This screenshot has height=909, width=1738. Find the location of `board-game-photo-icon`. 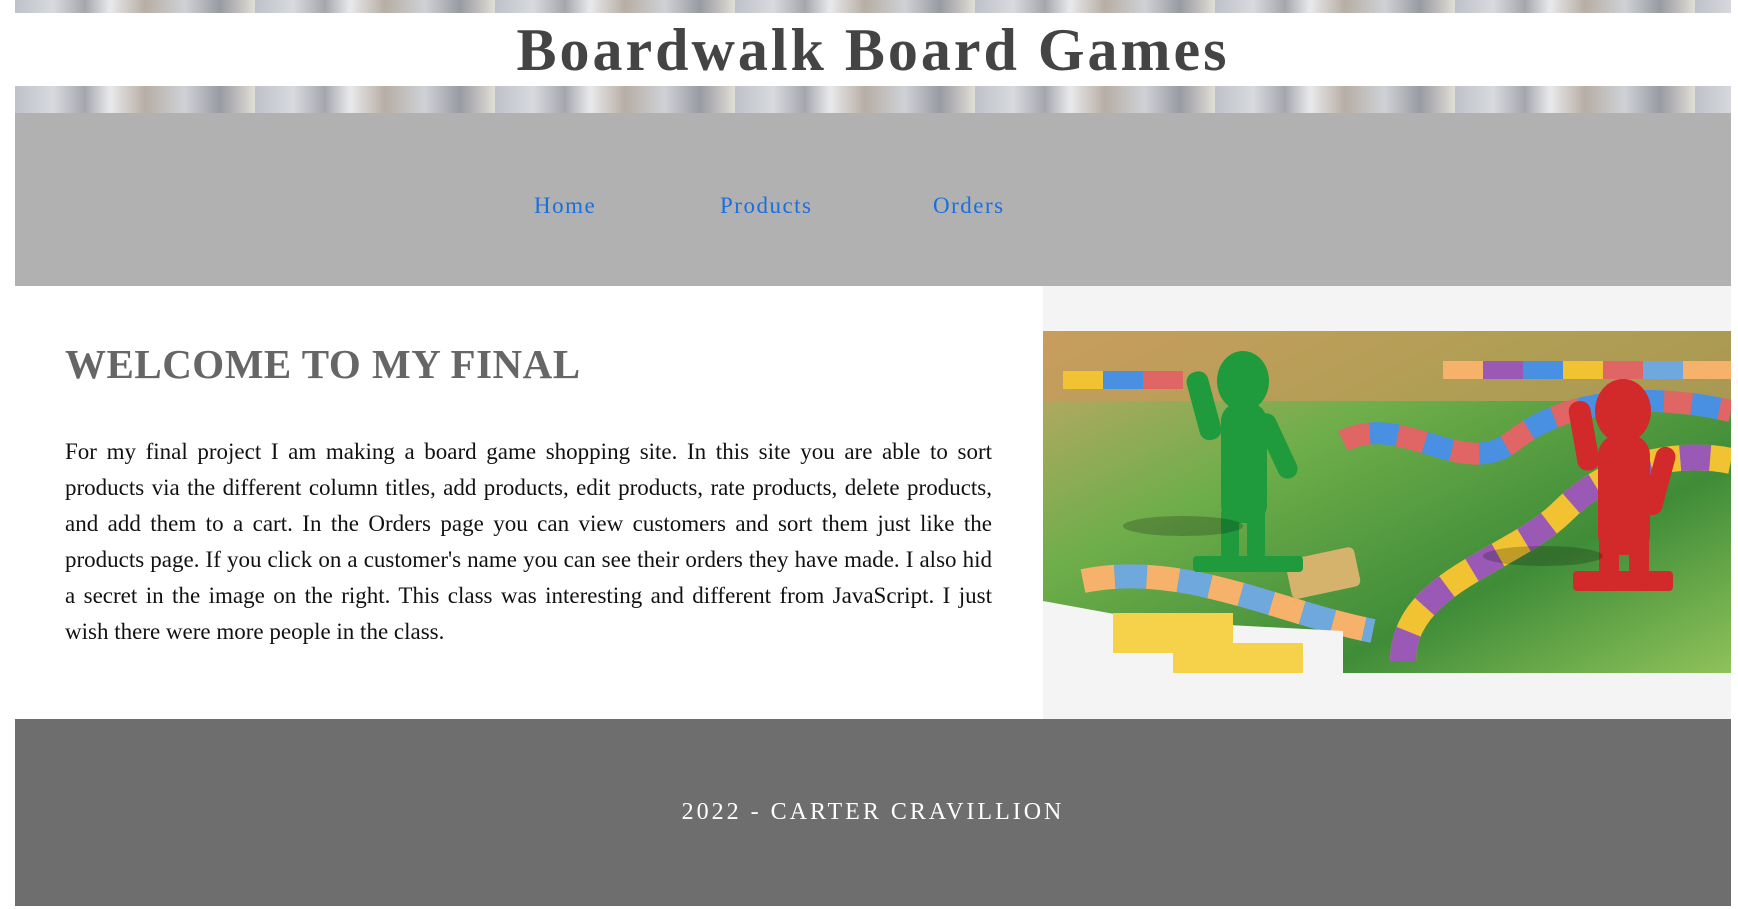

board-game-photo-icon is located at coordinates (1387, 502).